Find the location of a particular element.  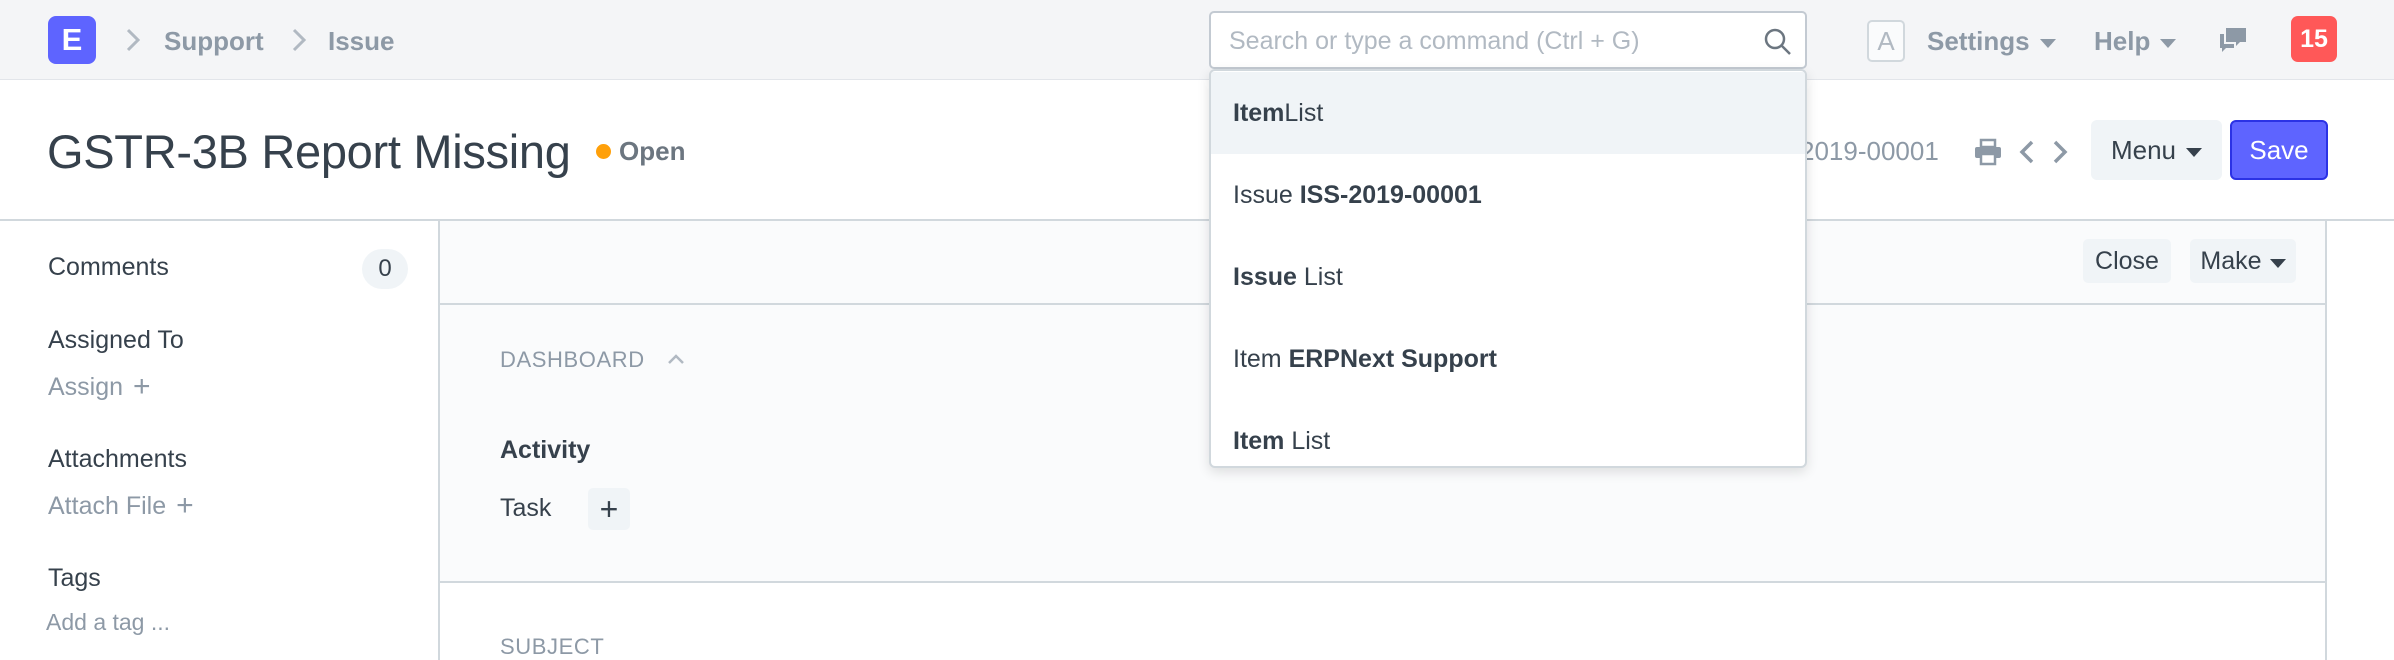

document-name: 2019-00001 is located at coordinates (1869, 151).